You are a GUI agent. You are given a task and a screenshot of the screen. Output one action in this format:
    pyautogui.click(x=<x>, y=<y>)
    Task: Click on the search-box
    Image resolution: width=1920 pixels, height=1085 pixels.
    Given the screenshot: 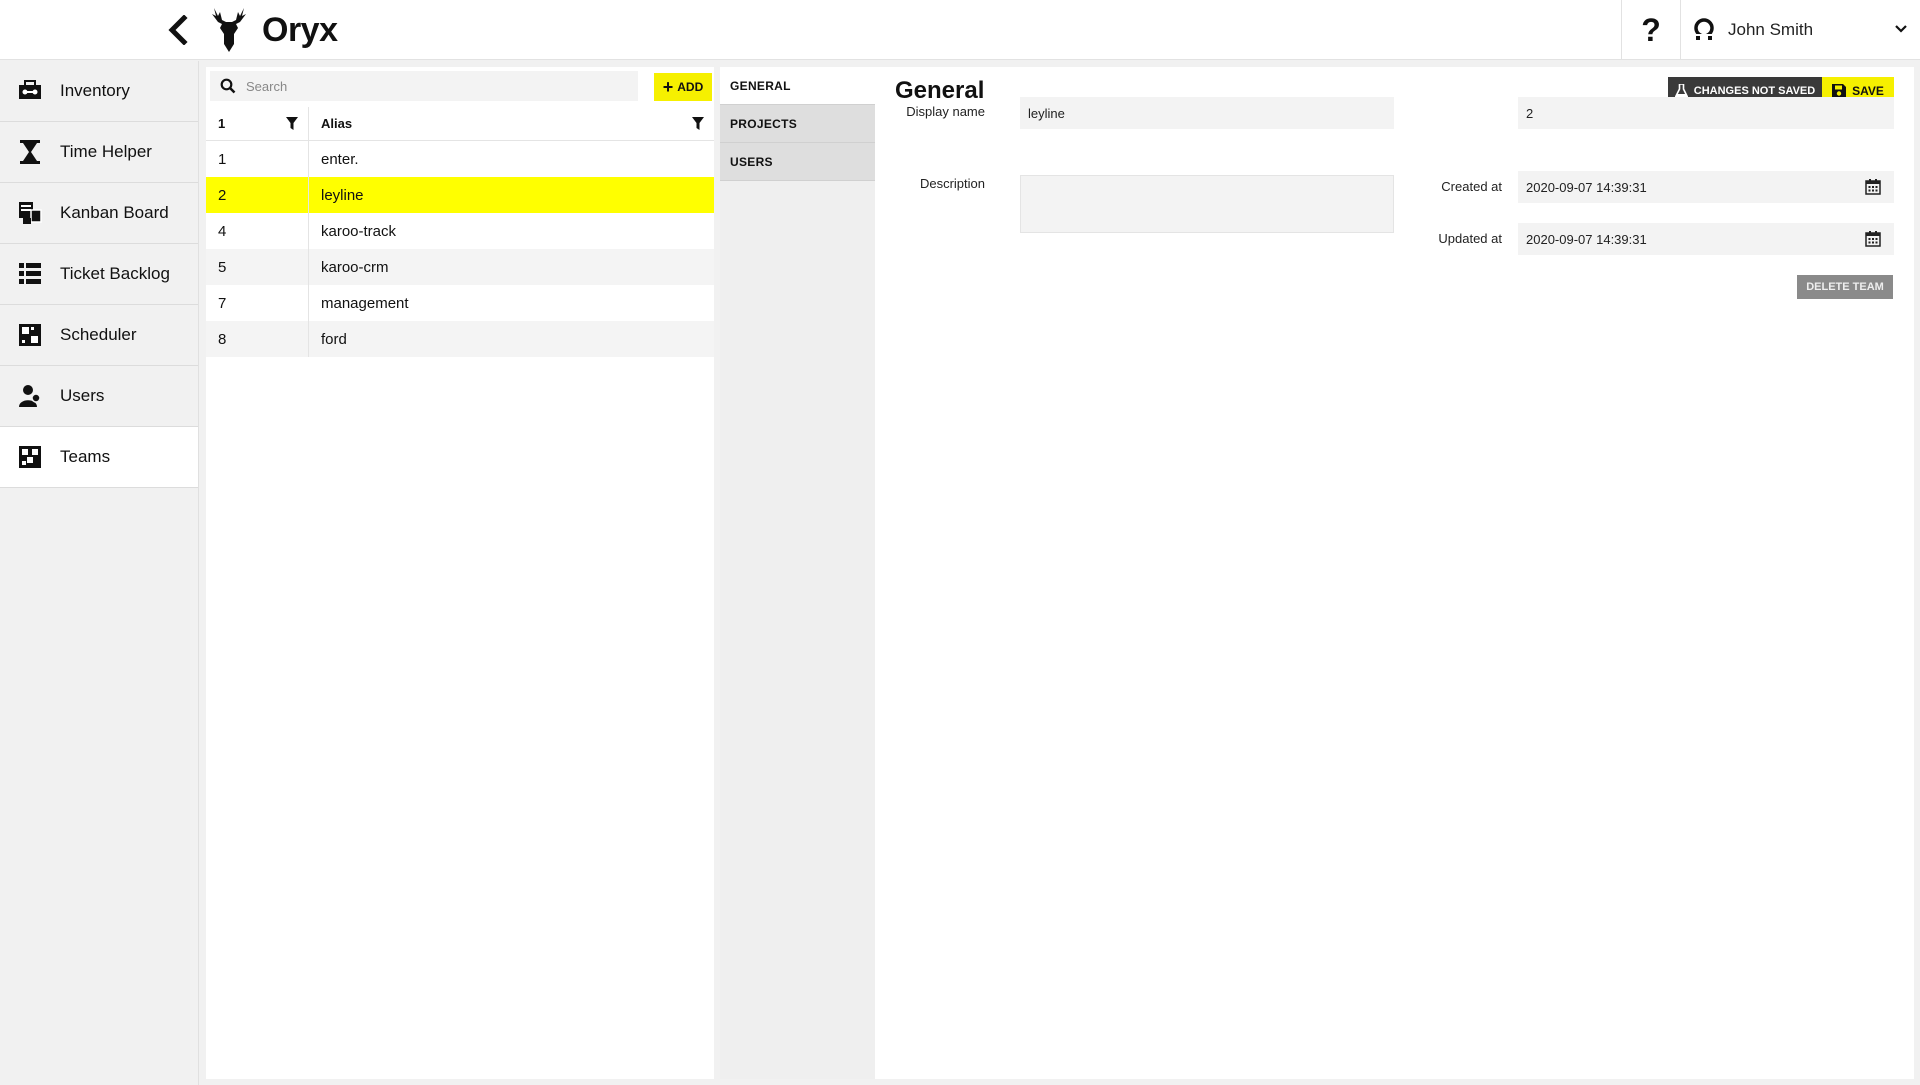 What is the action you would take?
    pyautogui.click(x=424, y=86)
    